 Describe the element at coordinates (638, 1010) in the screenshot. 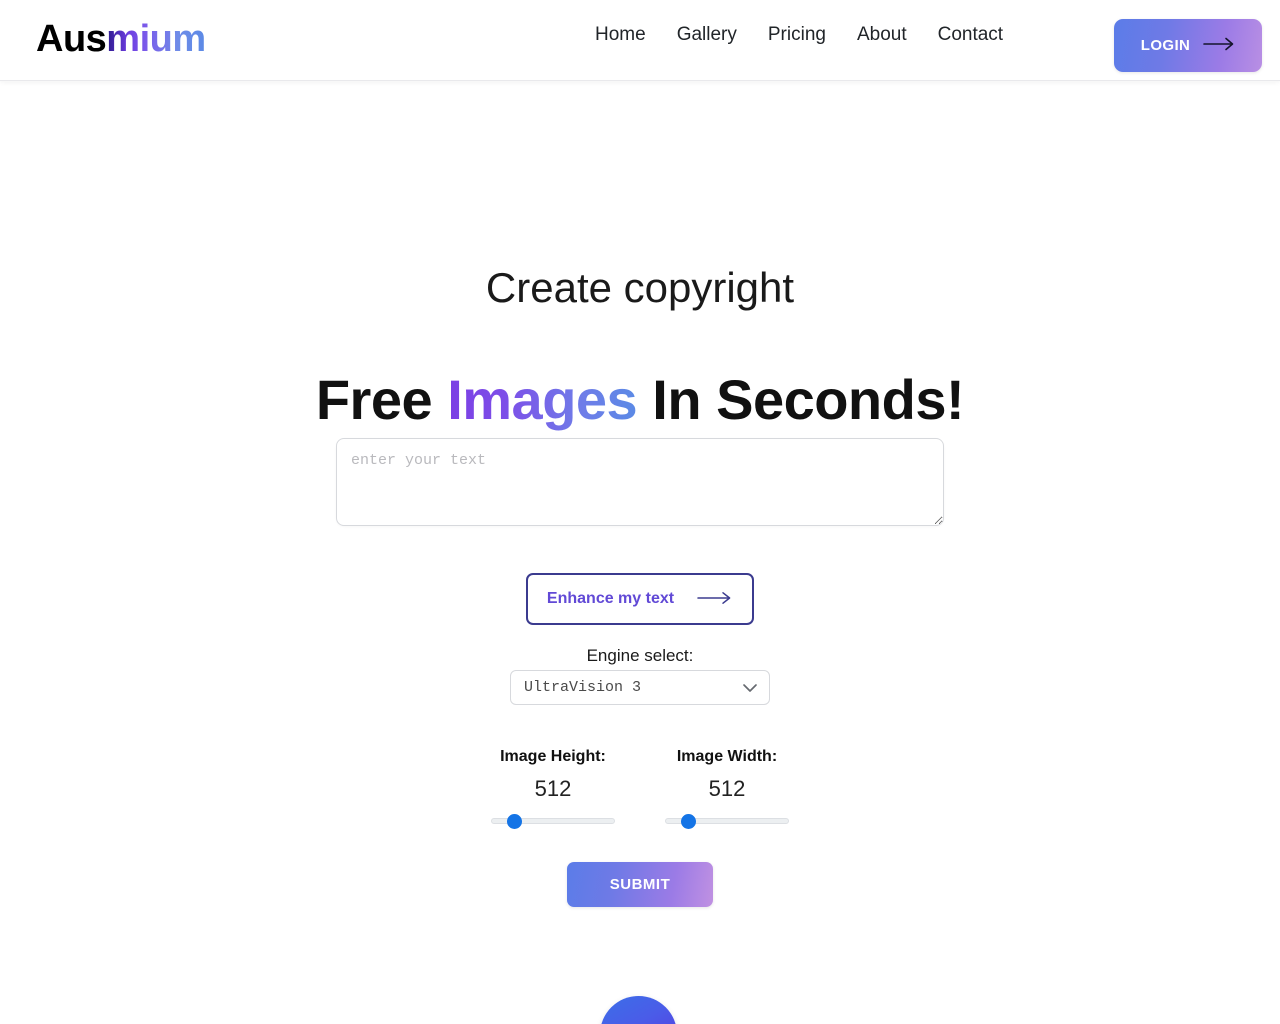

I see `scroll-down-button` at that location.